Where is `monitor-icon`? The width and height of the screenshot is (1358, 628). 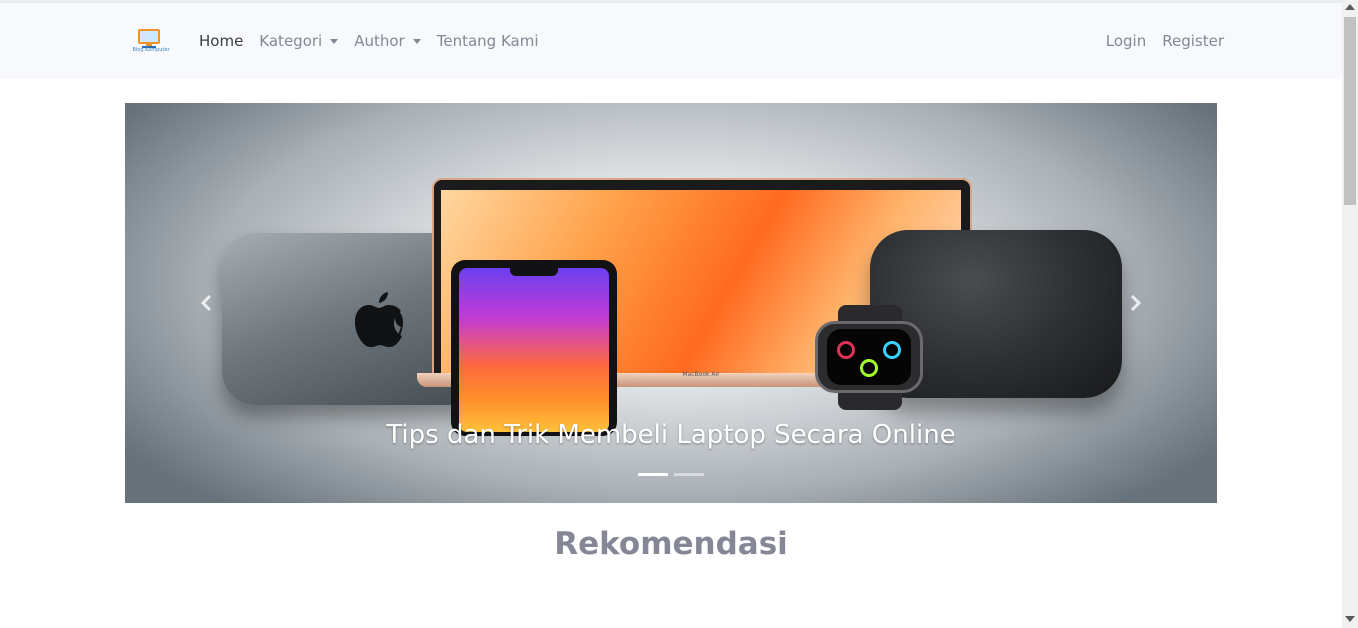 monitor-icon is located at coordinates (149, 36).